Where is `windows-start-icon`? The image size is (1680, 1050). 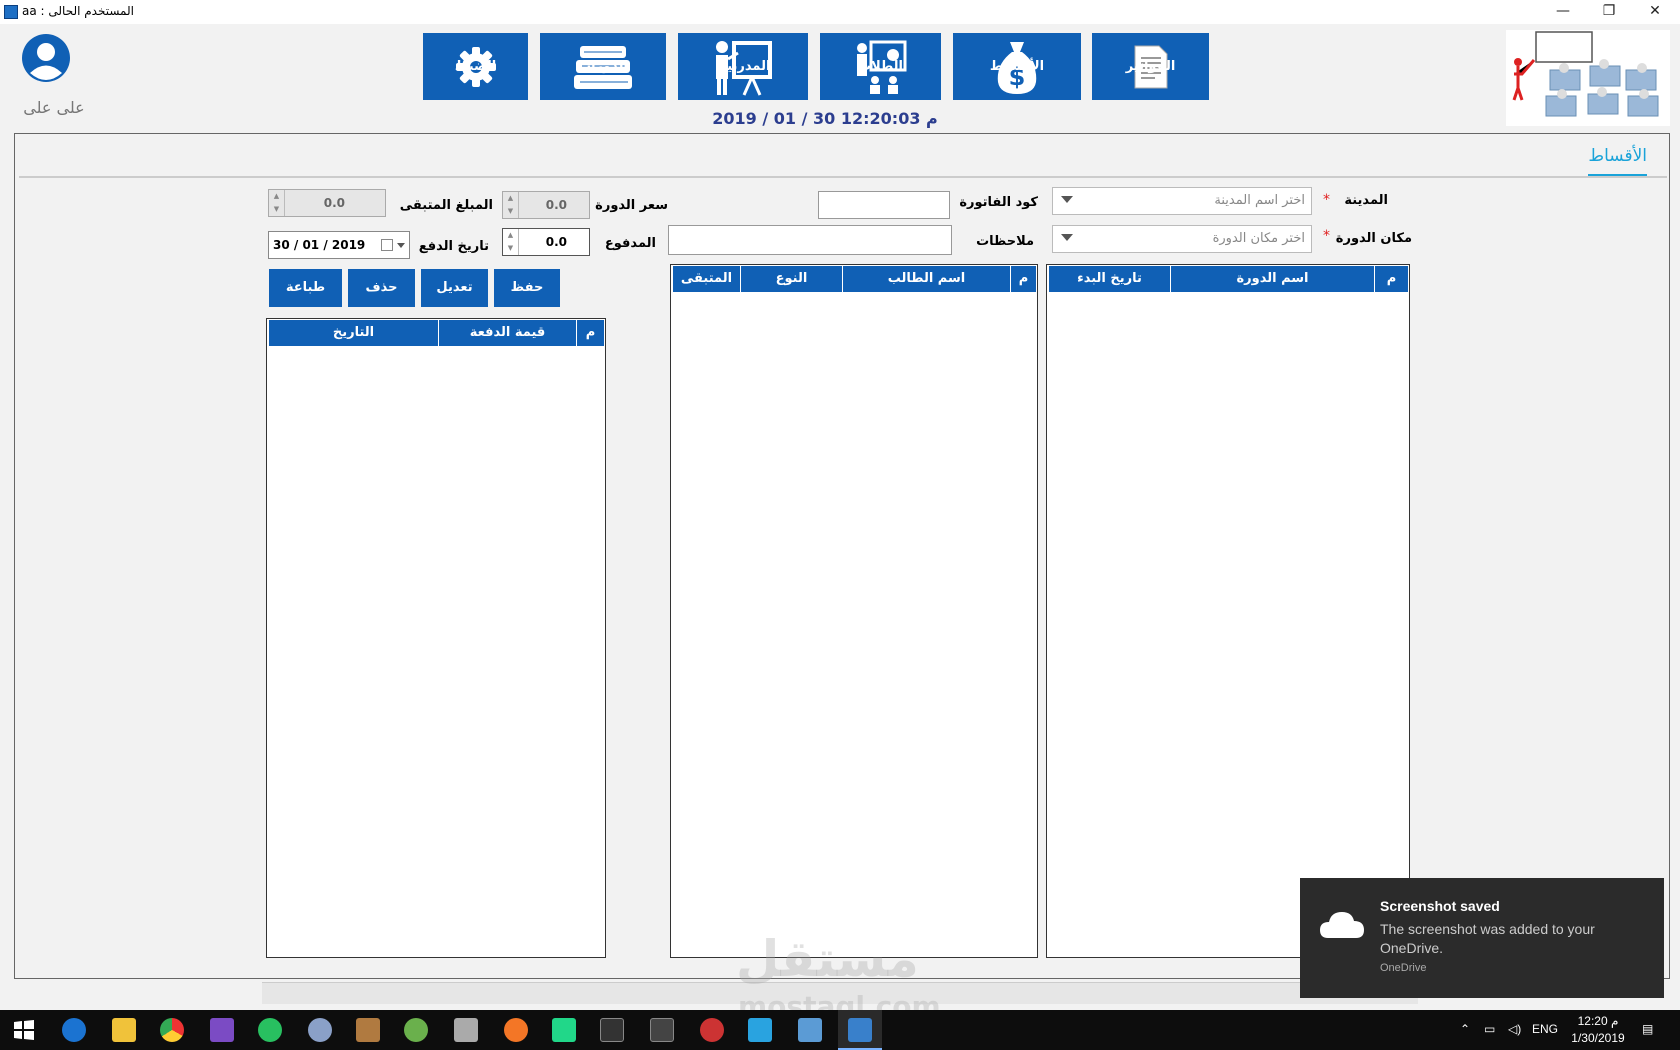
windows-start-icon is located at coordinates (24, 1030).